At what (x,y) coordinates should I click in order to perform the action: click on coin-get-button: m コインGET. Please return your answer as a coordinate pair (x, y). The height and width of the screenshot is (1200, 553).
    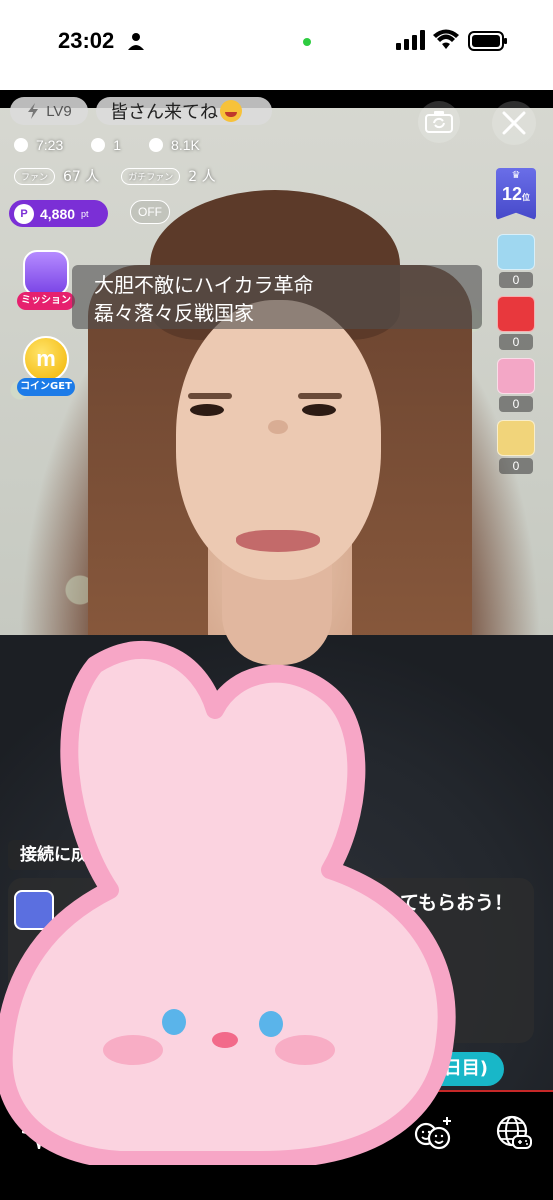
    Looking at the image, I should click on (46, 367).